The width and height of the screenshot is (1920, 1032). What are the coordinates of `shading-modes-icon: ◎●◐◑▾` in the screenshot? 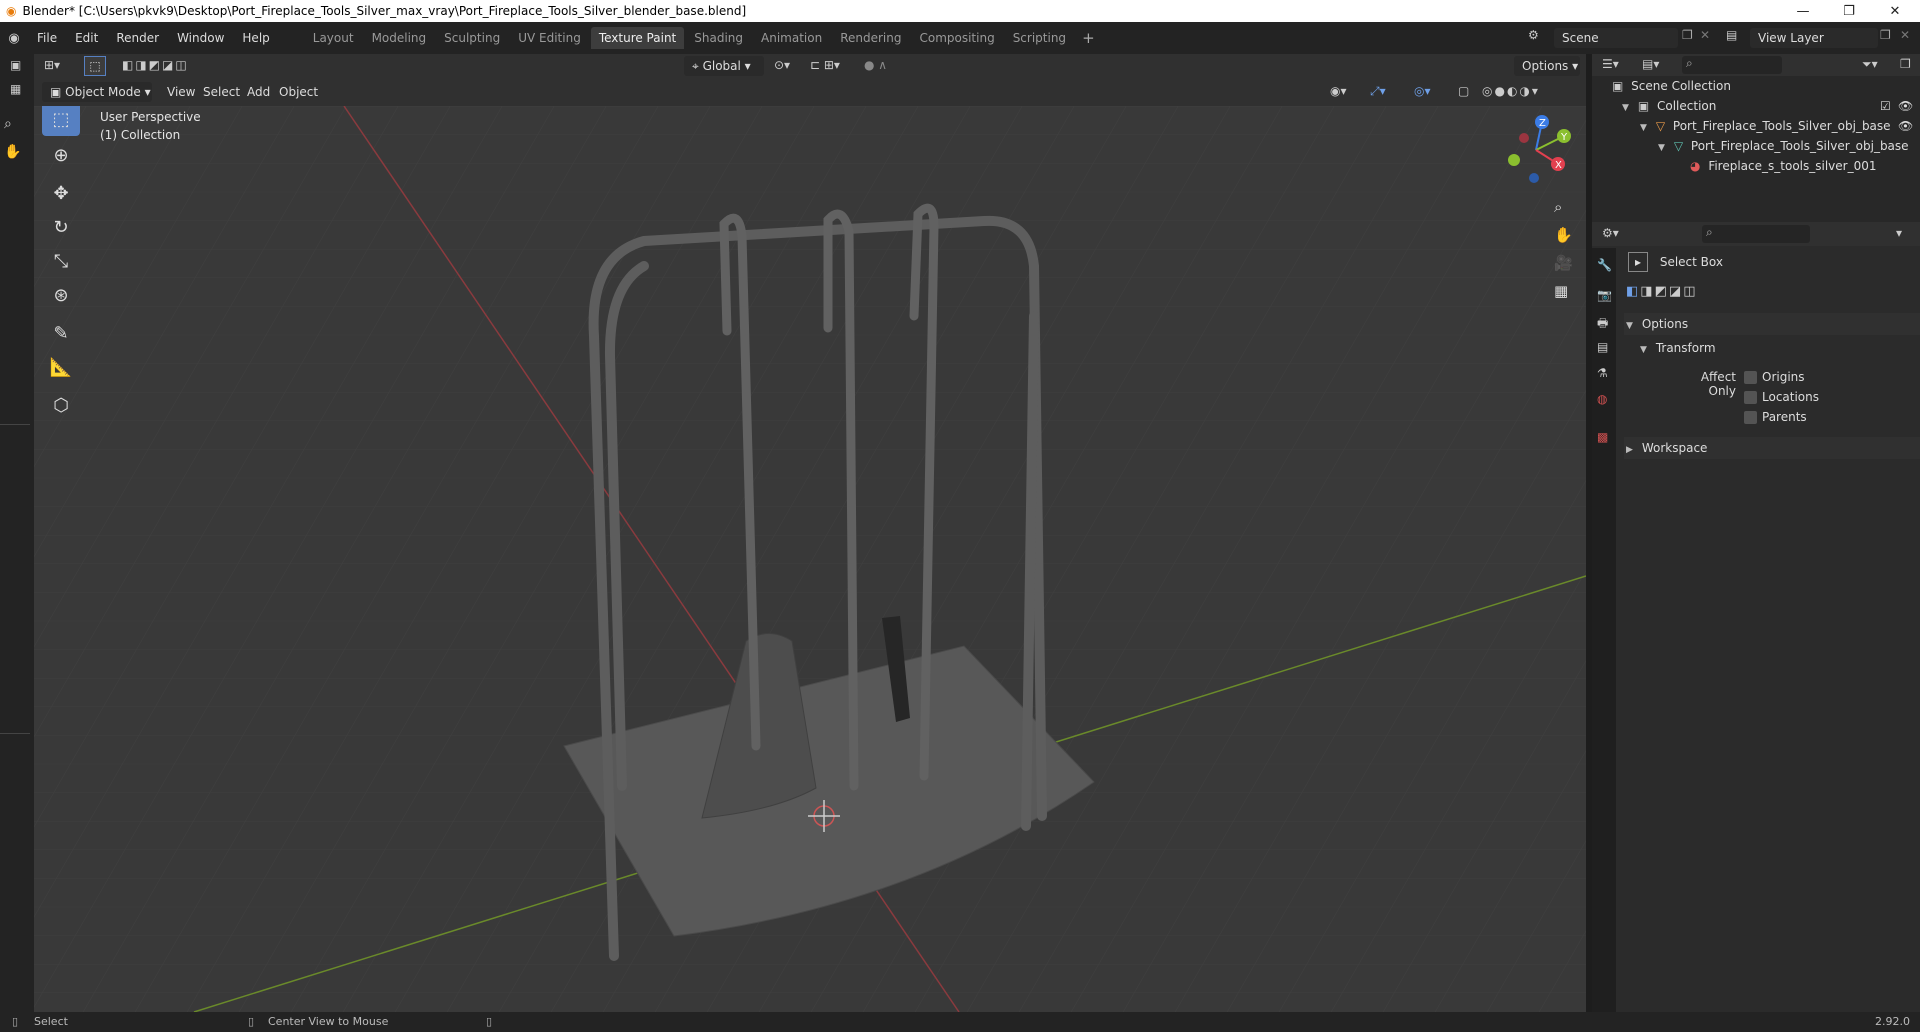 It's located at (1511, 91).